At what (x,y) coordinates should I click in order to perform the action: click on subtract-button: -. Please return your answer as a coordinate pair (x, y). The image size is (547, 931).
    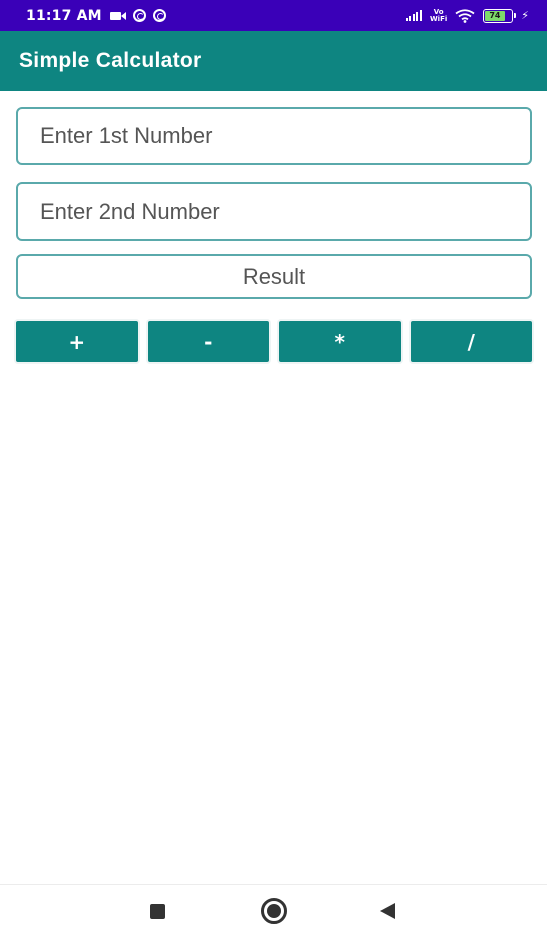
    Looking at the image, I should click on (208, 341).